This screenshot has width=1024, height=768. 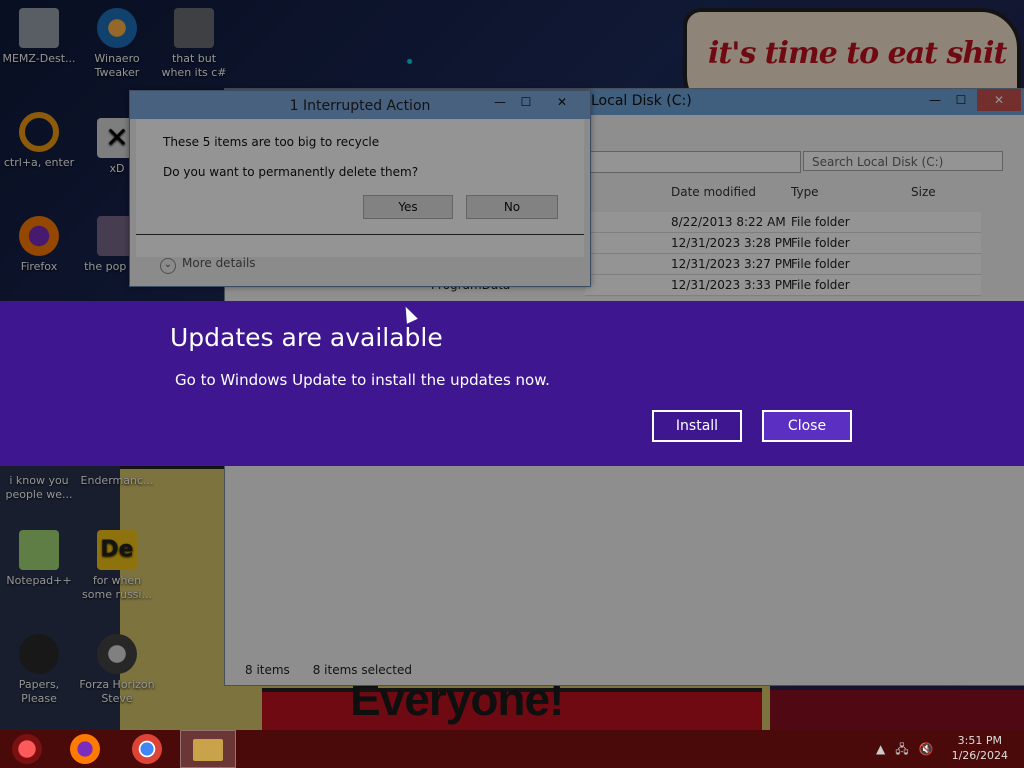 What do you see at coordinates (807, 426) in the screenshot?
I see `close-button: Close` at bounding box center [807, 426].